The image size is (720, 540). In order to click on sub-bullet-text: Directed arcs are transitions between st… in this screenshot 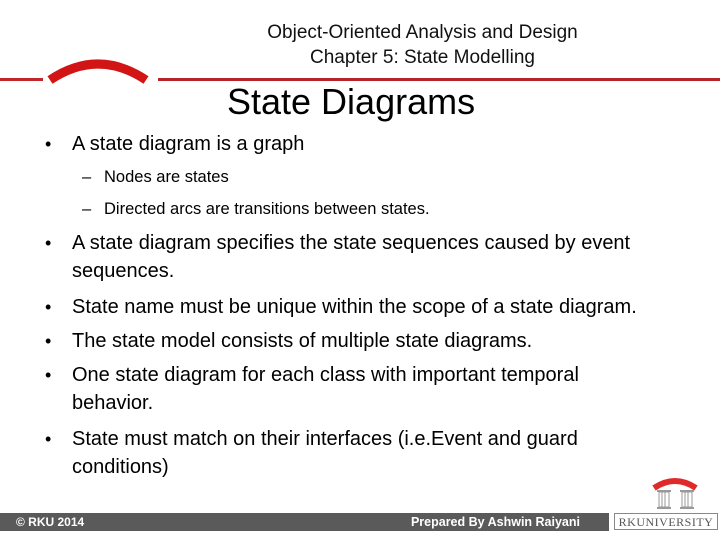, I will do `click(267, 209)`.